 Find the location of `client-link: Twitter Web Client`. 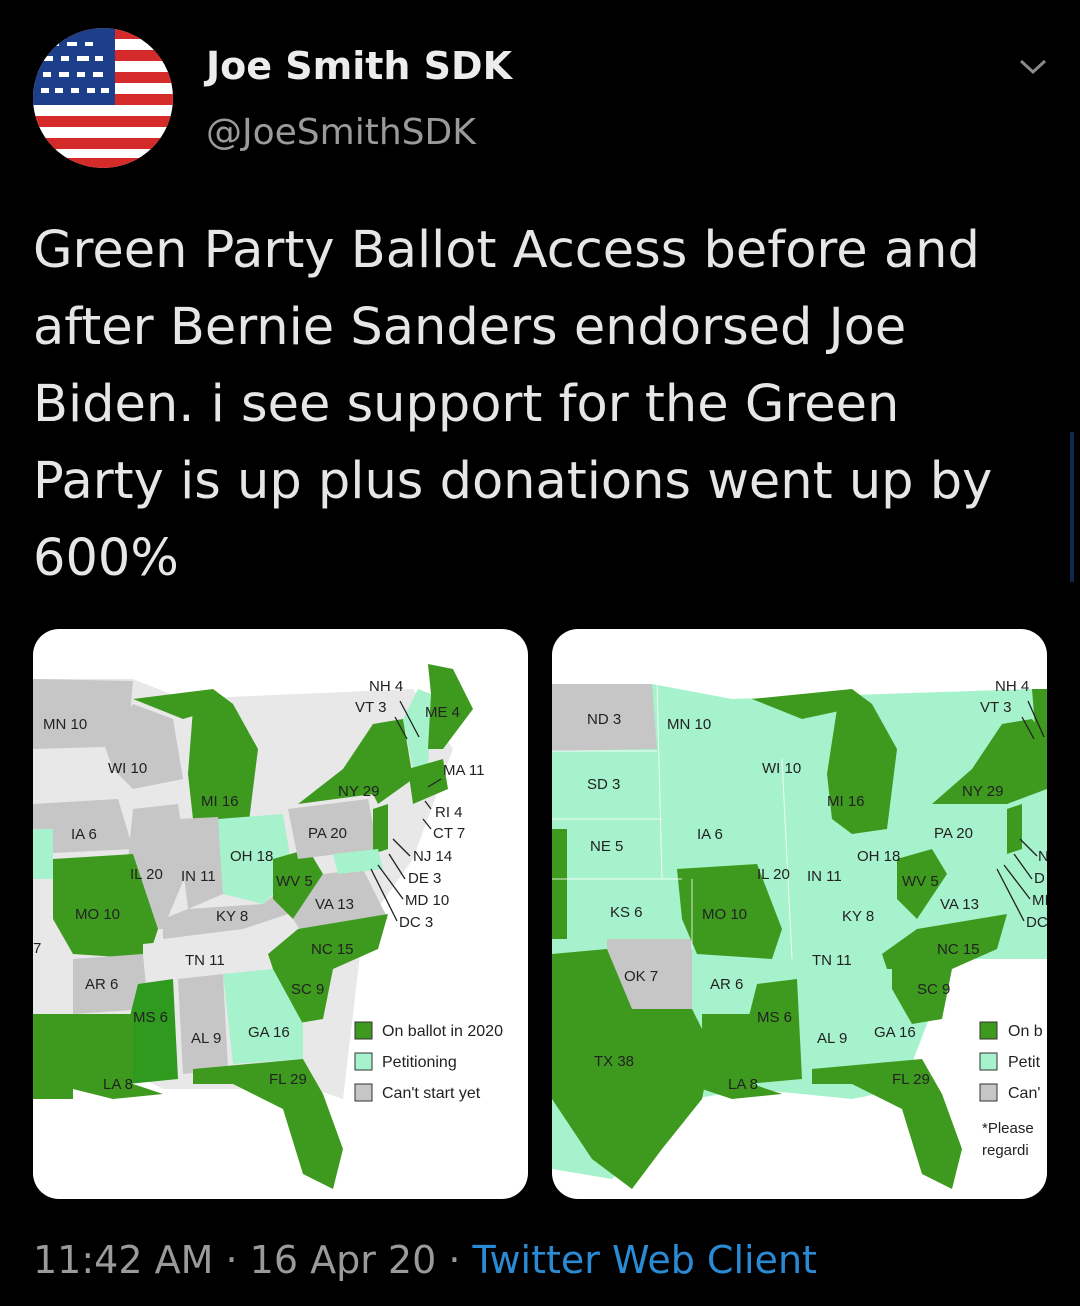

client-link: Twitter Web Client is located at coordinates (645, 1260).